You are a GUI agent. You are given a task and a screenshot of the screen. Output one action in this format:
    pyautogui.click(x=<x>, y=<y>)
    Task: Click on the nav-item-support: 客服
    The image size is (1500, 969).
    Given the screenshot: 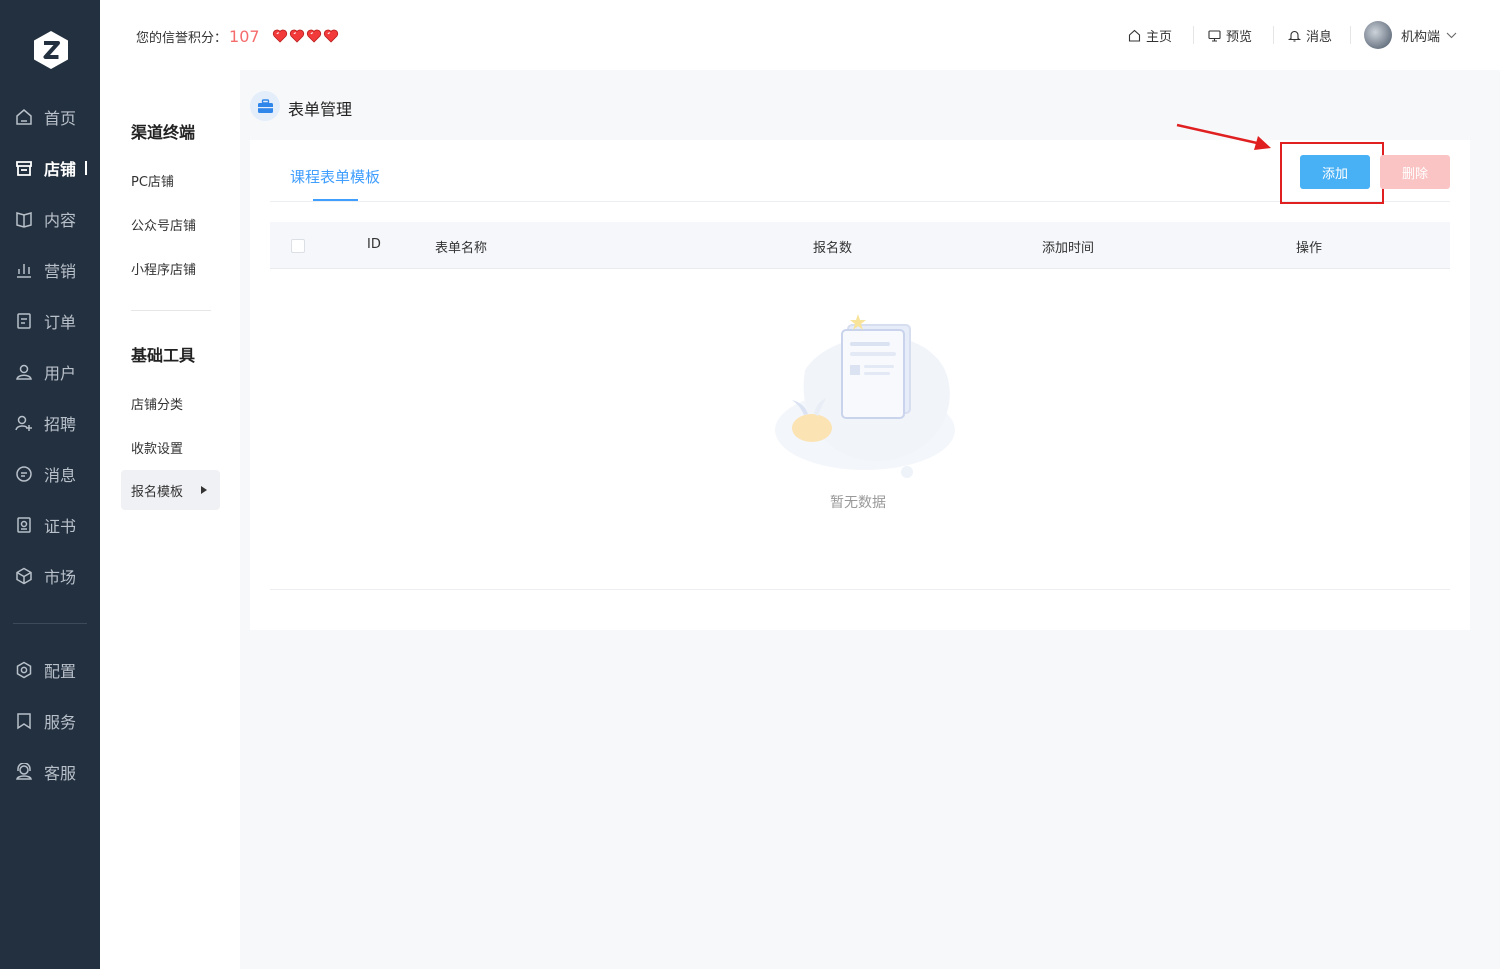 What is the action you would take?
    pyautogui.click(x=50, y=772)
    